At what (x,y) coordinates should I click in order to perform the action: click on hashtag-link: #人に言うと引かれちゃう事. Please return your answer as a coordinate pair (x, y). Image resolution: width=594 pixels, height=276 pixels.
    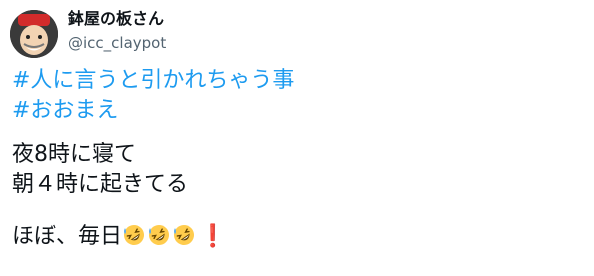
    Looking at the image, I should click on (153, 80).